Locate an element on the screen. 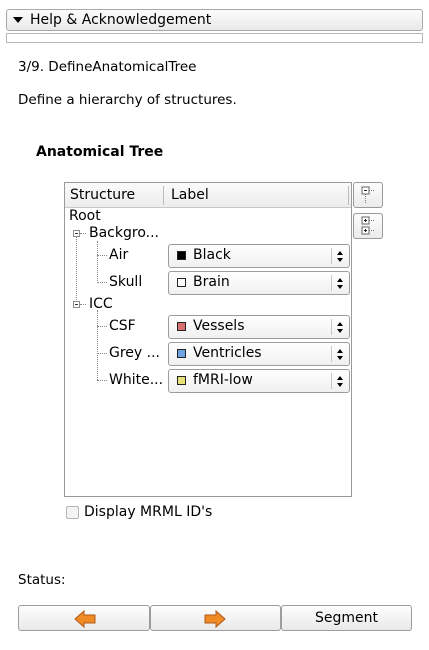 The width and height of the screenshot is (429, 650). tree-node-skull: Skull is located at coordinates (125, 282).